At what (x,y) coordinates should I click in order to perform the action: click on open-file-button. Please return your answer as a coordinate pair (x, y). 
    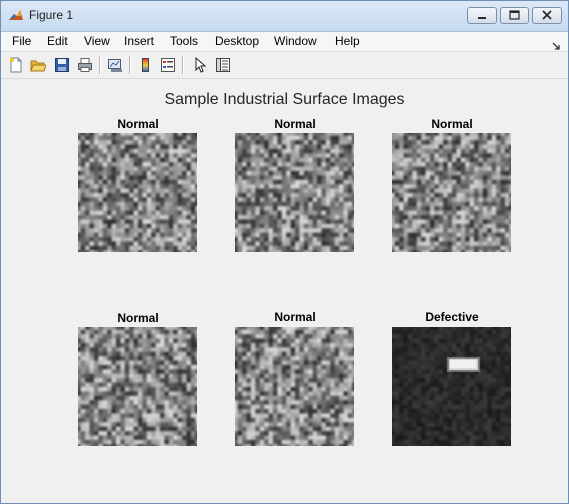
    Looking at the image, I should click on (38, 65).